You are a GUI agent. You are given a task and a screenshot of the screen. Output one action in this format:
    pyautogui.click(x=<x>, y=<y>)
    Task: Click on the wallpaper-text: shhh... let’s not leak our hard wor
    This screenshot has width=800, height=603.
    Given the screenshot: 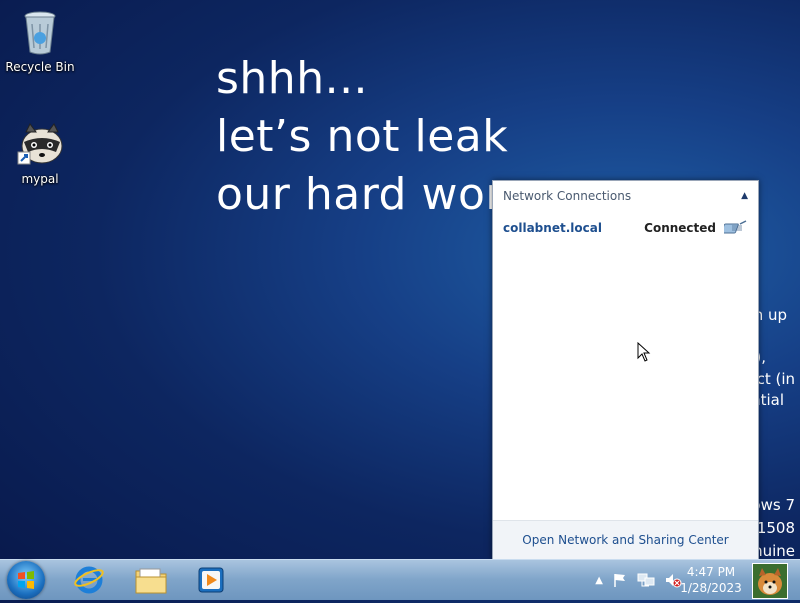 What is the action you would take?
    pyautogui.click(x=362, y=137)
    